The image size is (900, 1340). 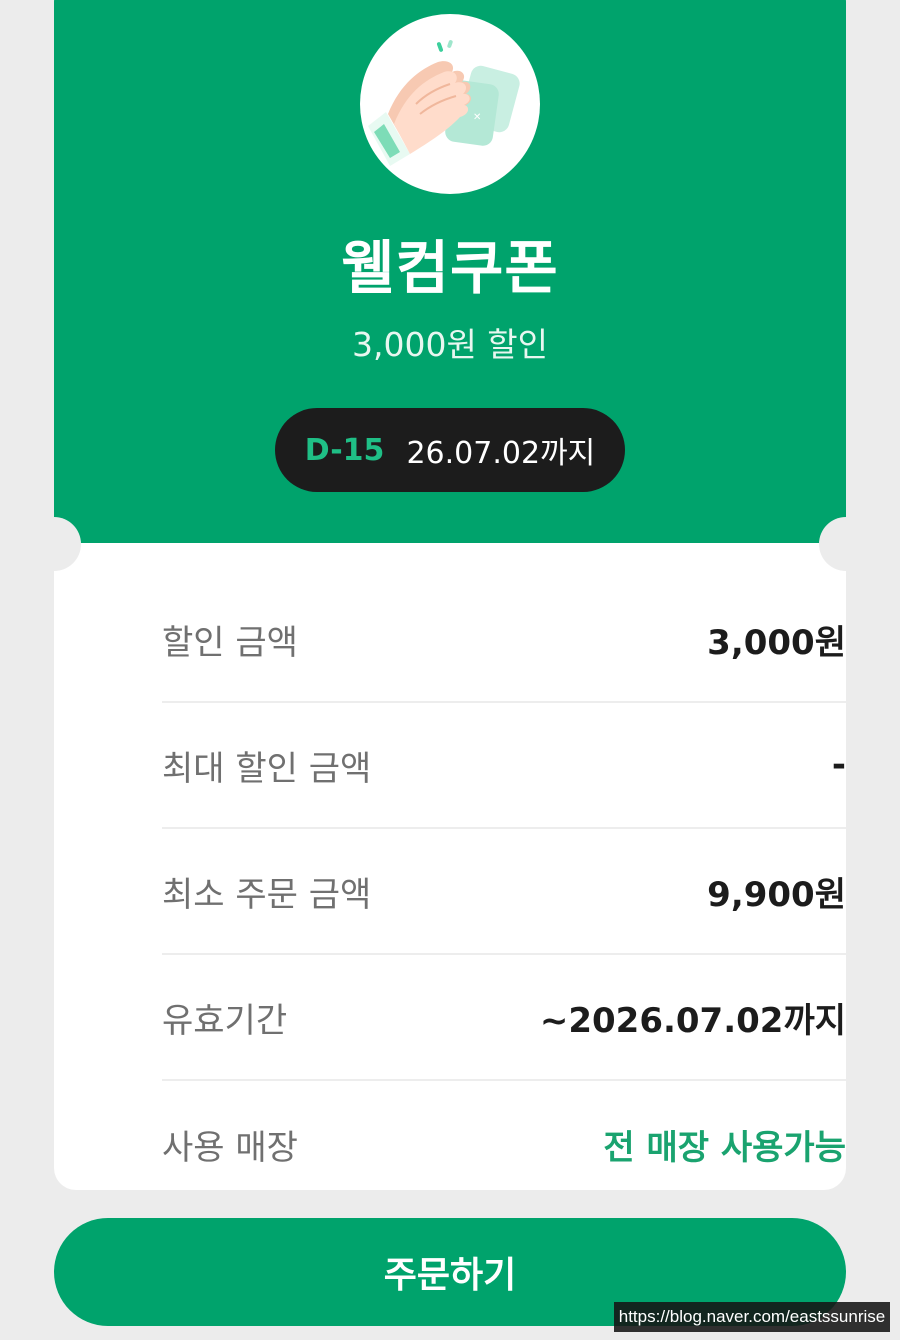 I want to click on detail-label: 최소 주문 금액, so click(x=267, y=894).